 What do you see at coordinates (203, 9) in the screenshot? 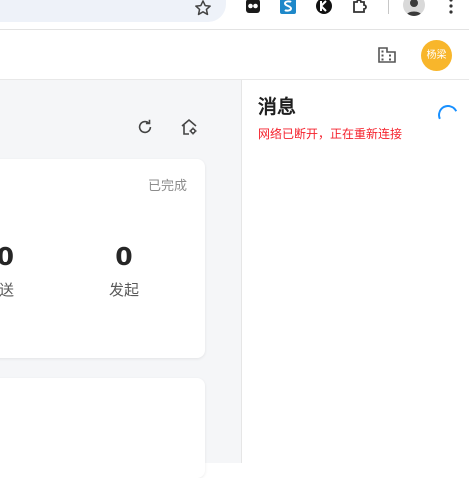
I see `star-icon` at bounding box center [203, 9].